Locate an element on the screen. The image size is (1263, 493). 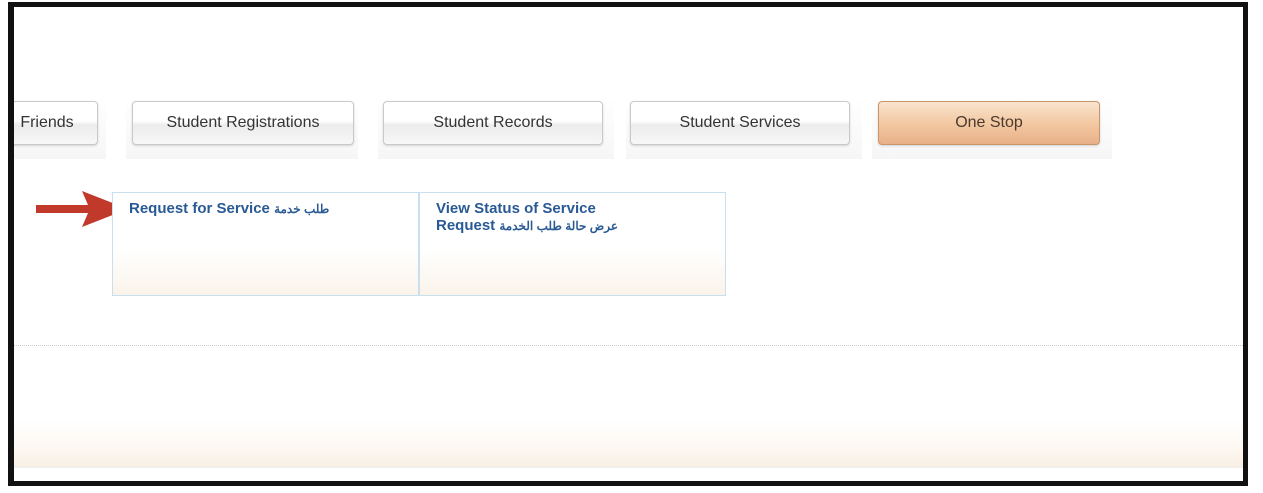
view-status-arabic: عرض حالة طلب الخدمة is located at coordinates (559, 226).